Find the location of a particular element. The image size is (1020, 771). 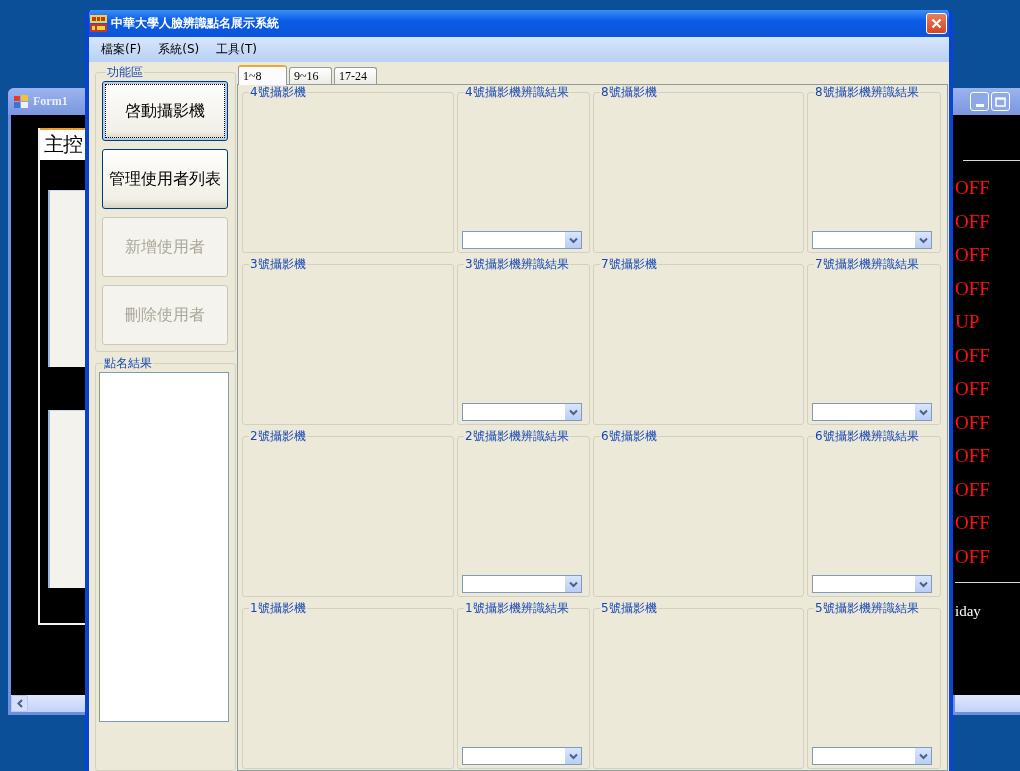

group-title: 8號攝影機 is located at coordinates (629, 92).